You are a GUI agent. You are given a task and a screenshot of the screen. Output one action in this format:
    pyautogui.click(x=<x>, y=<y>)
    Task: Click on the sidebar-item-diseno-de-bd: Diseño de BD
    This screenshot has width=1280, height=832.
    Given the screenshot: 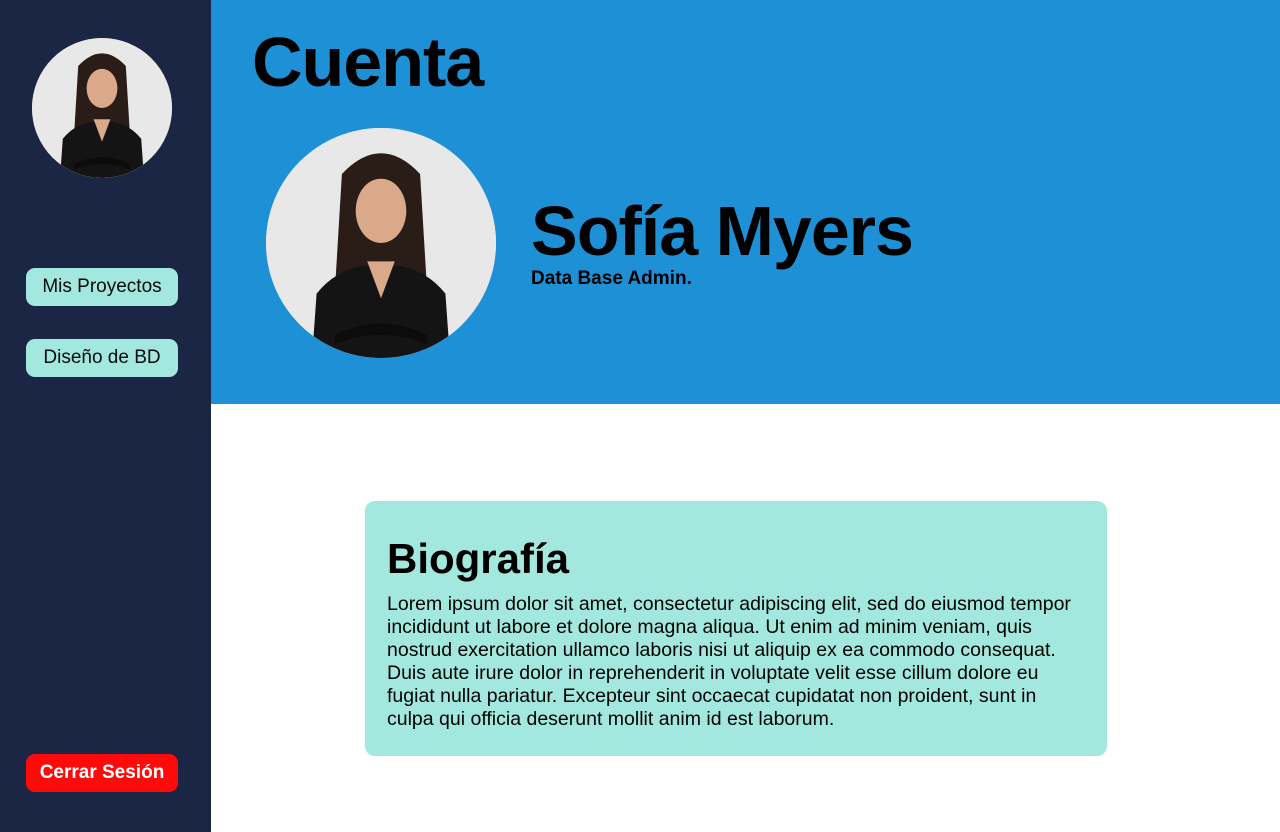 What is the action you would take?
    pyautogui.click(x=102, y=358)
    